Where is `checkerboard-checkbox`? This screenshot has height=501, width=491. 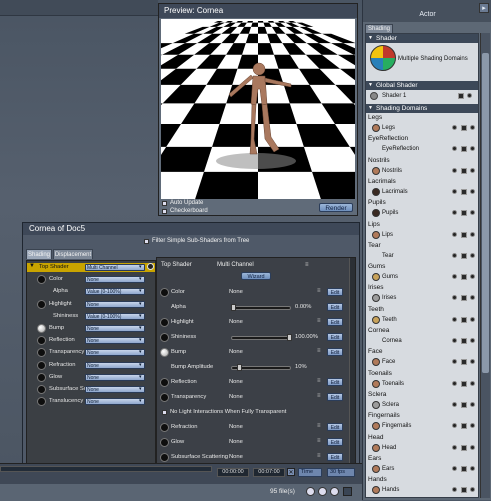
checkerboard-checkbox is located at coordinates (164, 211).